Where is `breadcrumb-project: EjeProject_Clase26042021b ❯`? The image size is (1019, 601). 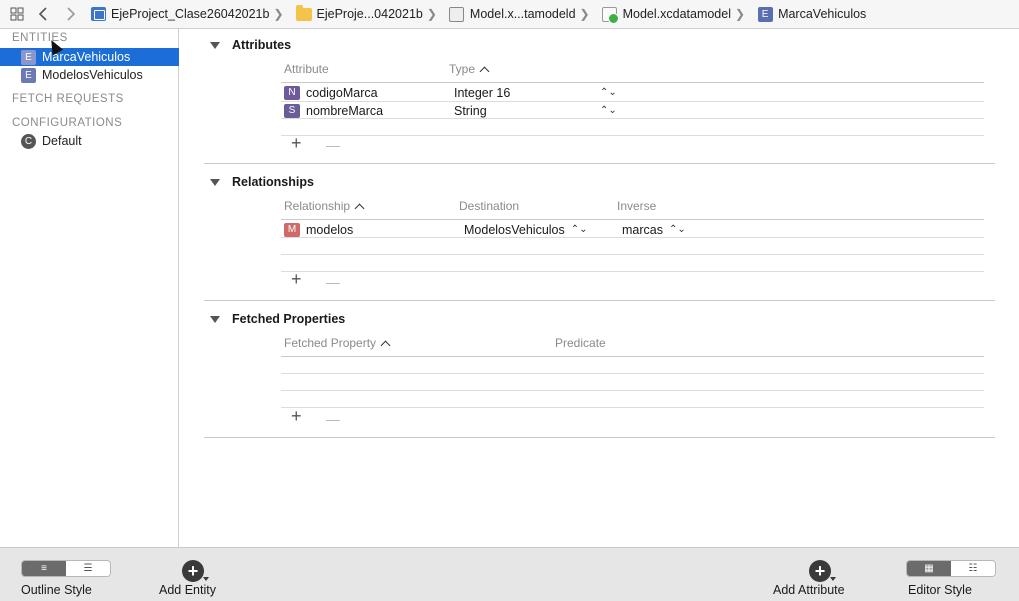
breadcrumb-project: EjeProject_Clase26042021b ❯ is located at coordinates (186, 14).